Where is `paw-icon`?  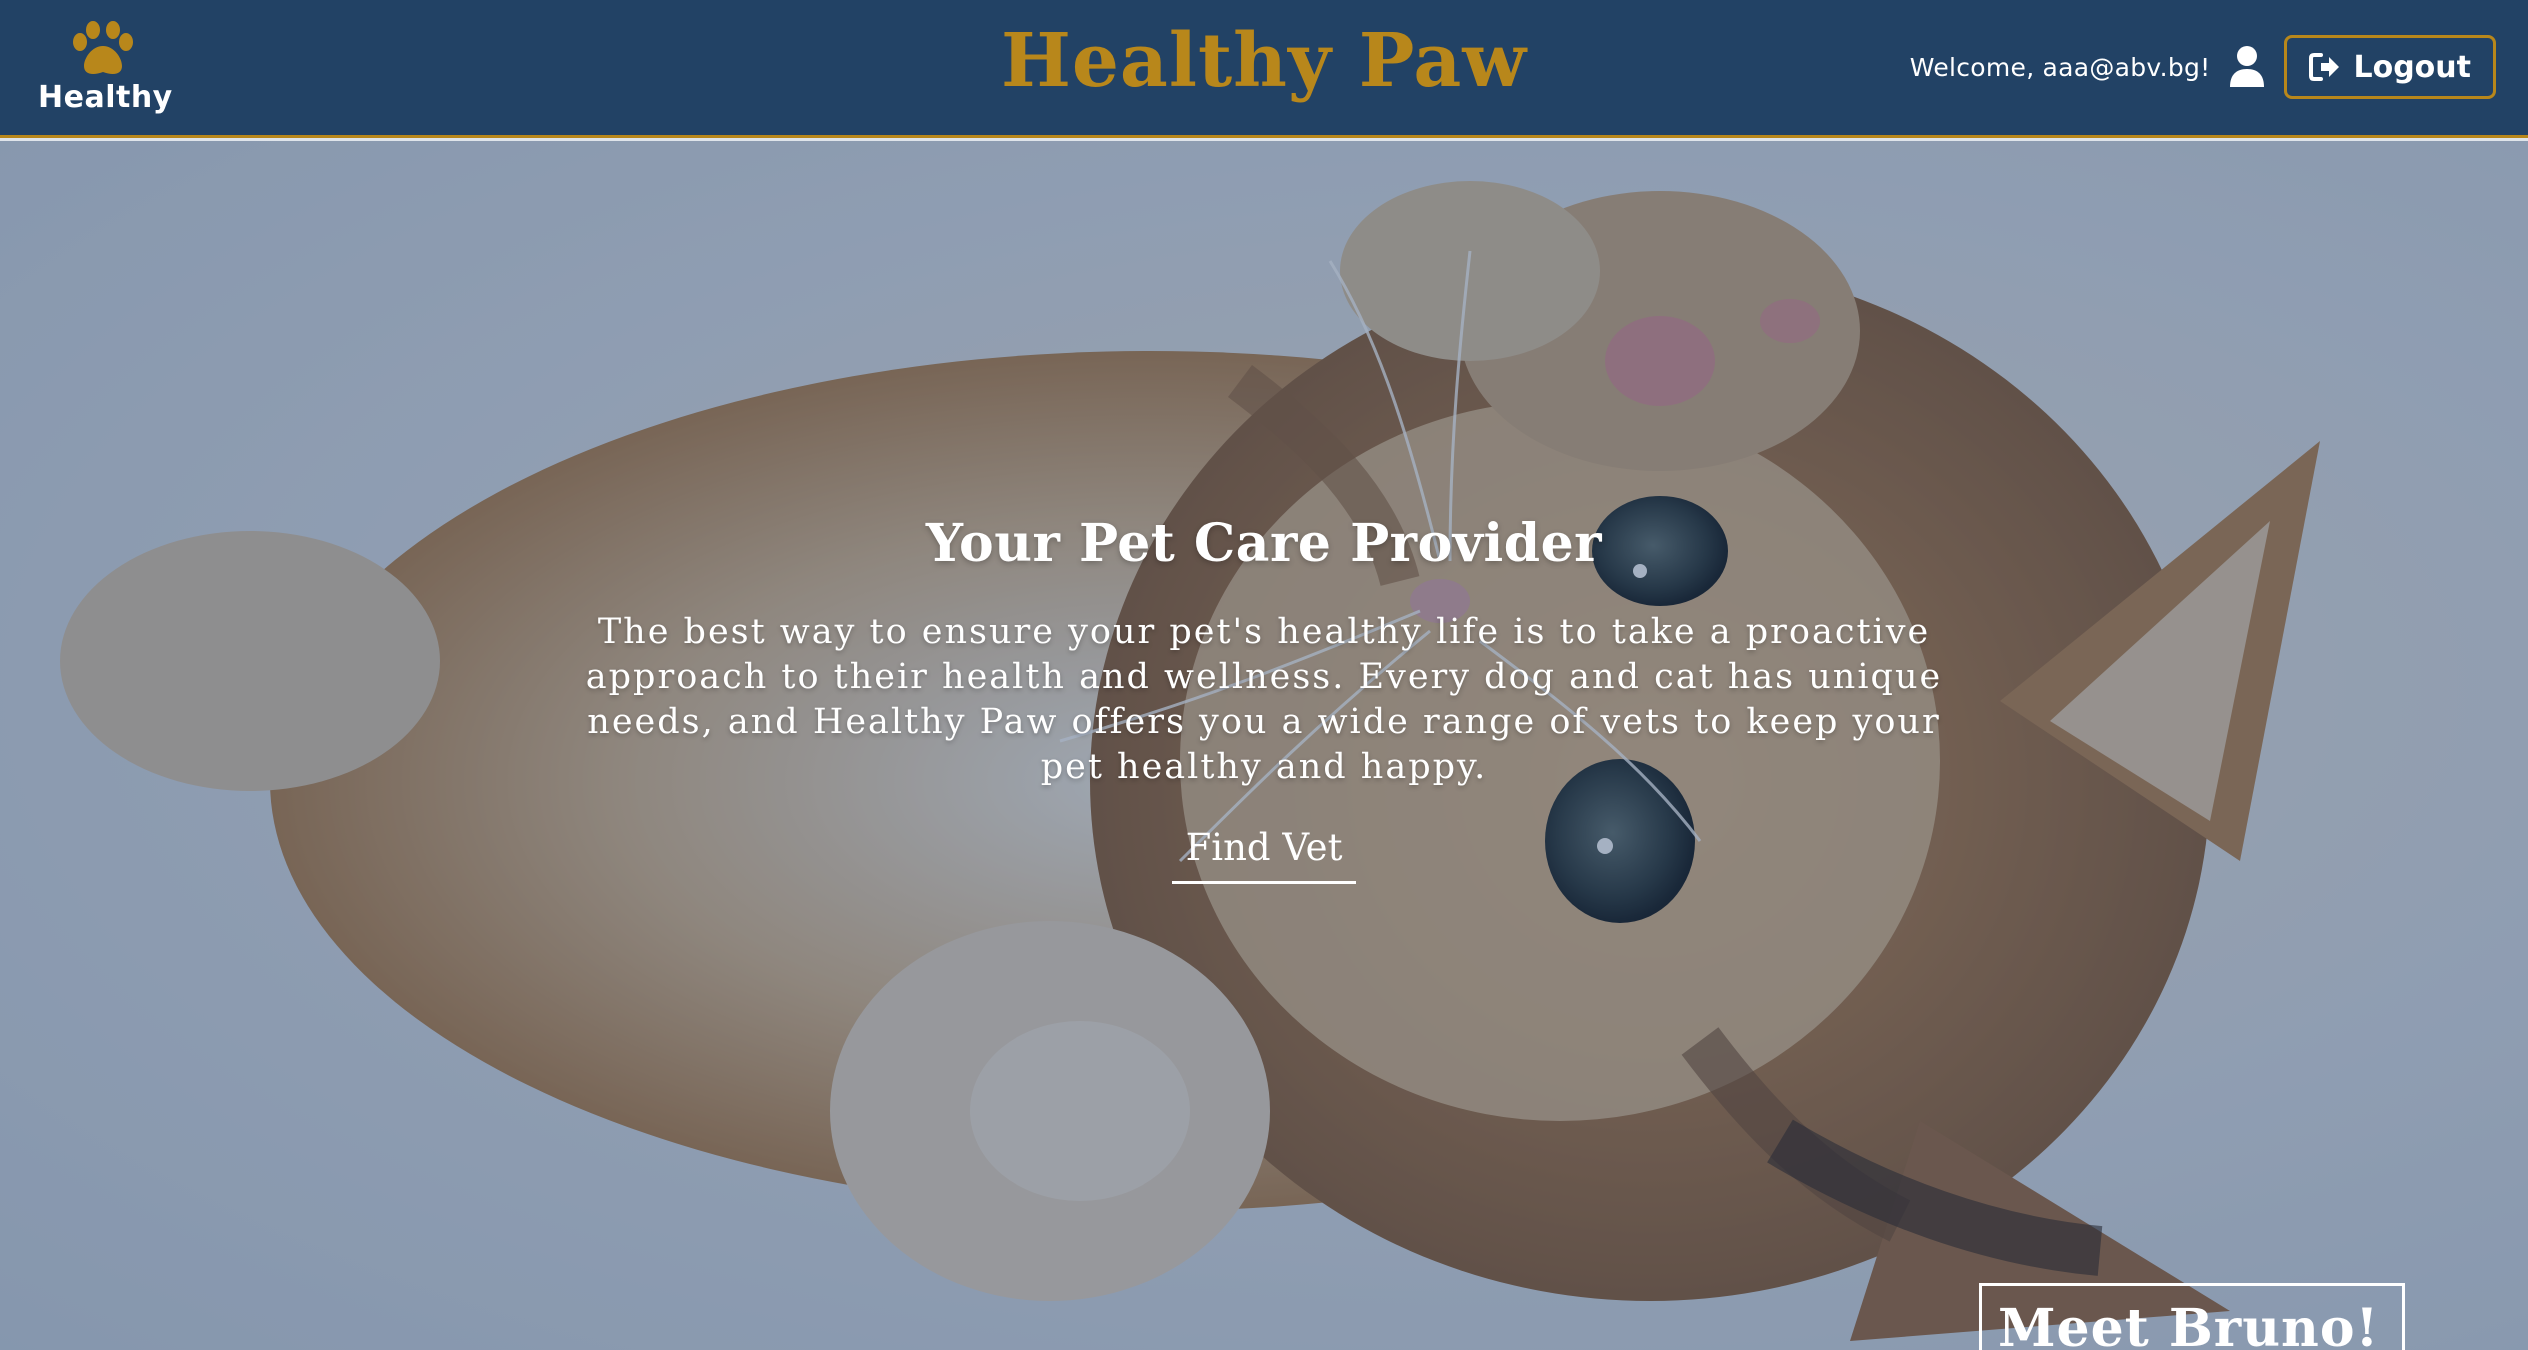 paw-icon is located at coordinates (103, 47).